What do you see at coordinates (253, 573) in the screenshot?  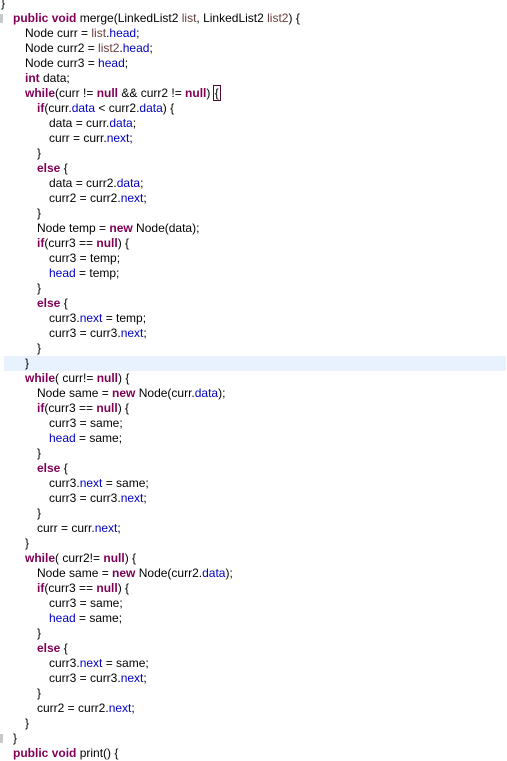 I see `code-line: Node same = new Node(curr2.data);` at bounding box center [253, 573].